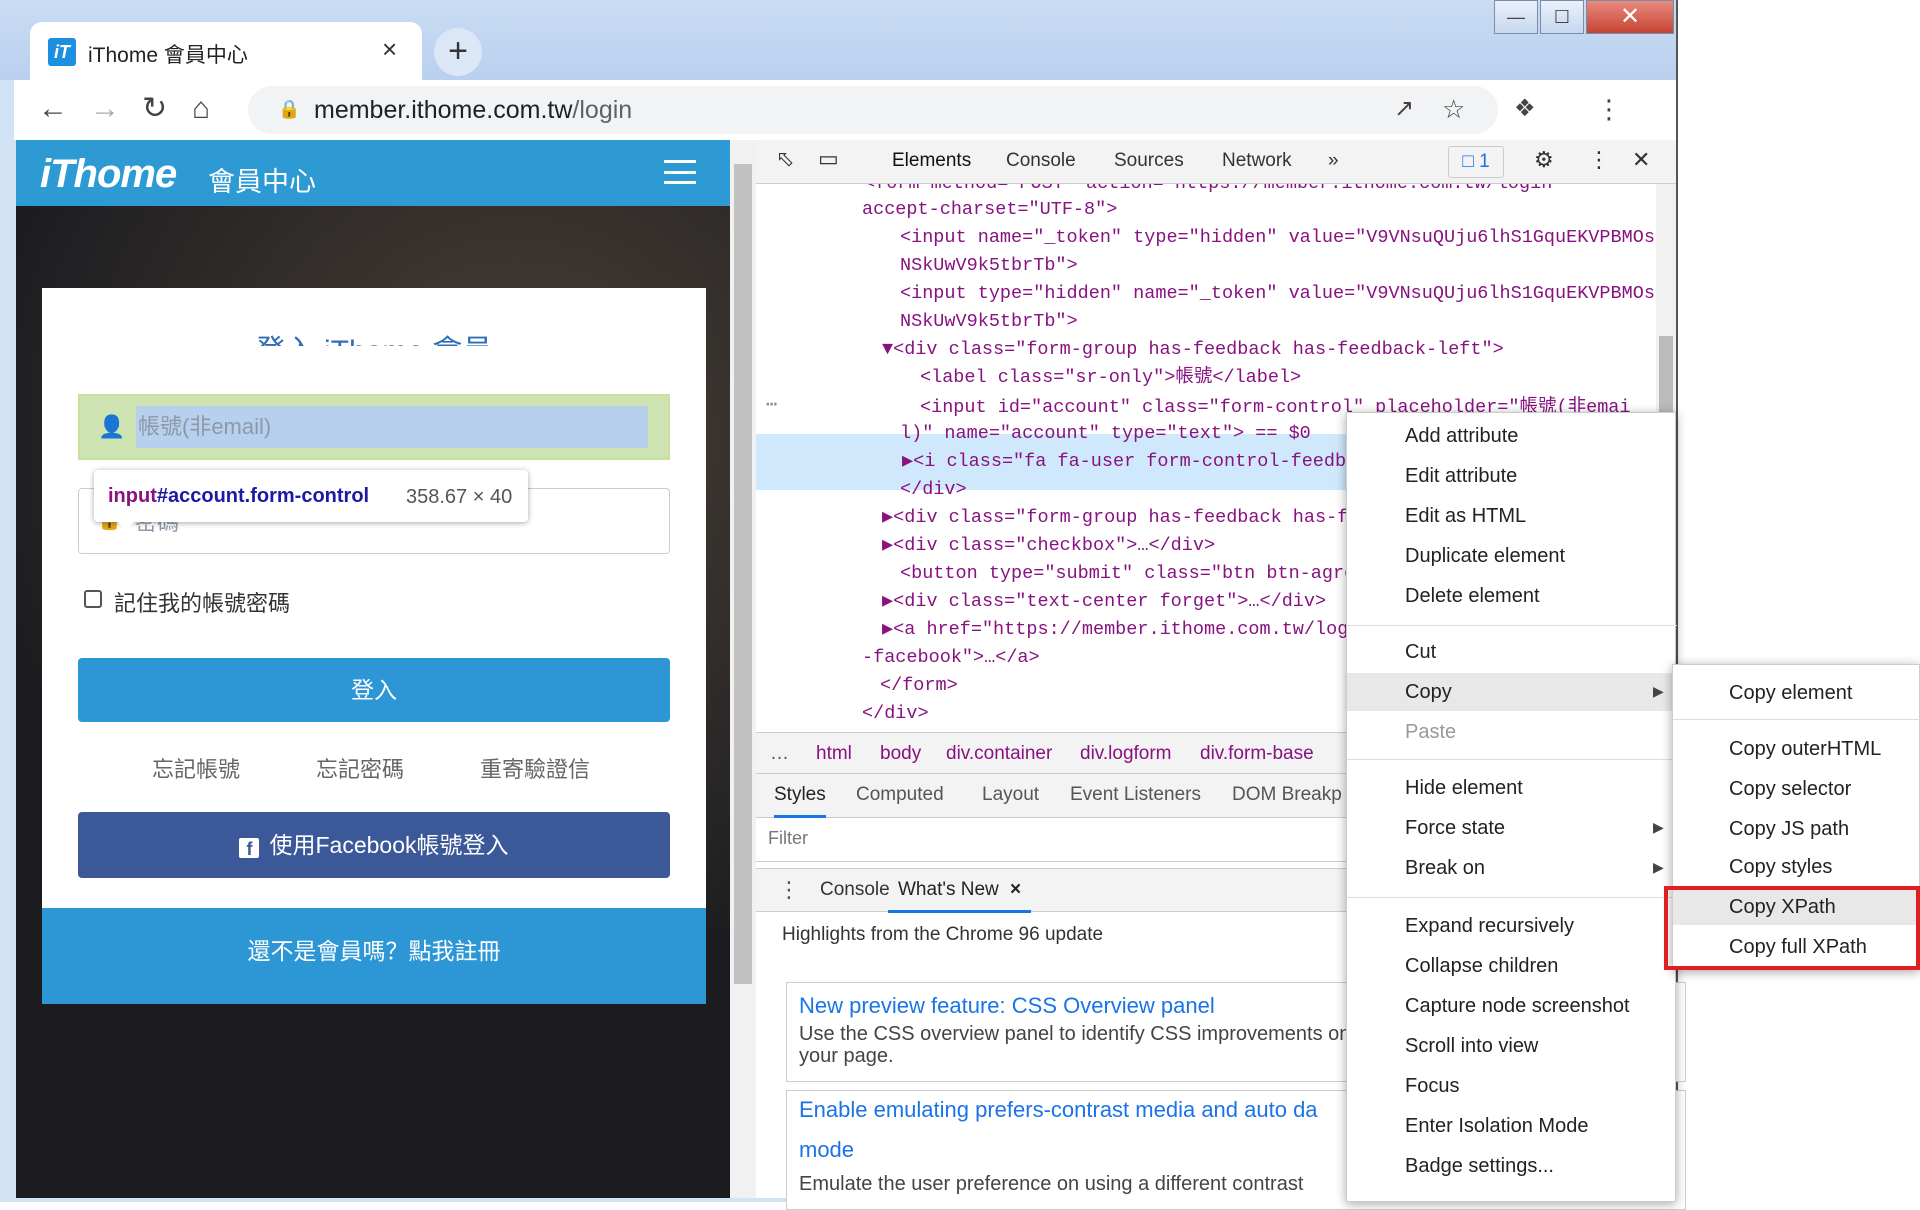  Describe the element at coordinates (1516, 17) in the screenshot. I see `minimize-button: —` at that location.